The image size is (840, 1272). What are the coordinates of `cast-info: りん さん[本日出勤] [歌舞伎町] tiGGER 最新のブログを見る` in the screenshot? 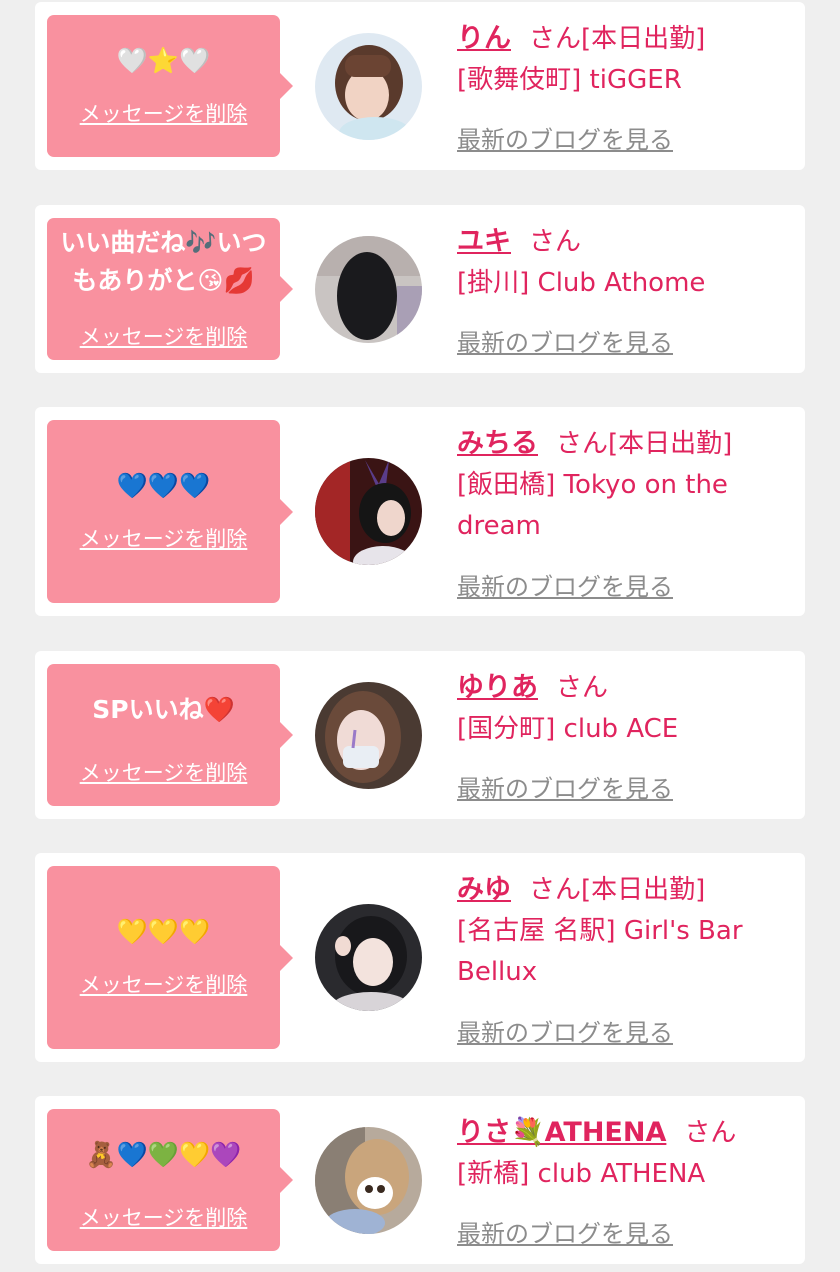 It's located at (625, 91).